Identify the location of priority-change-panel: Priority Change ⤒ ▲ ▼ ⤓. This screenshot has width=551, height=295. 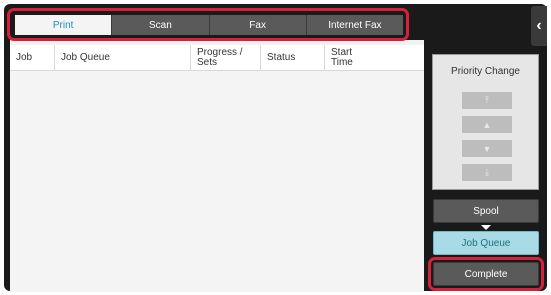
(485, 122).